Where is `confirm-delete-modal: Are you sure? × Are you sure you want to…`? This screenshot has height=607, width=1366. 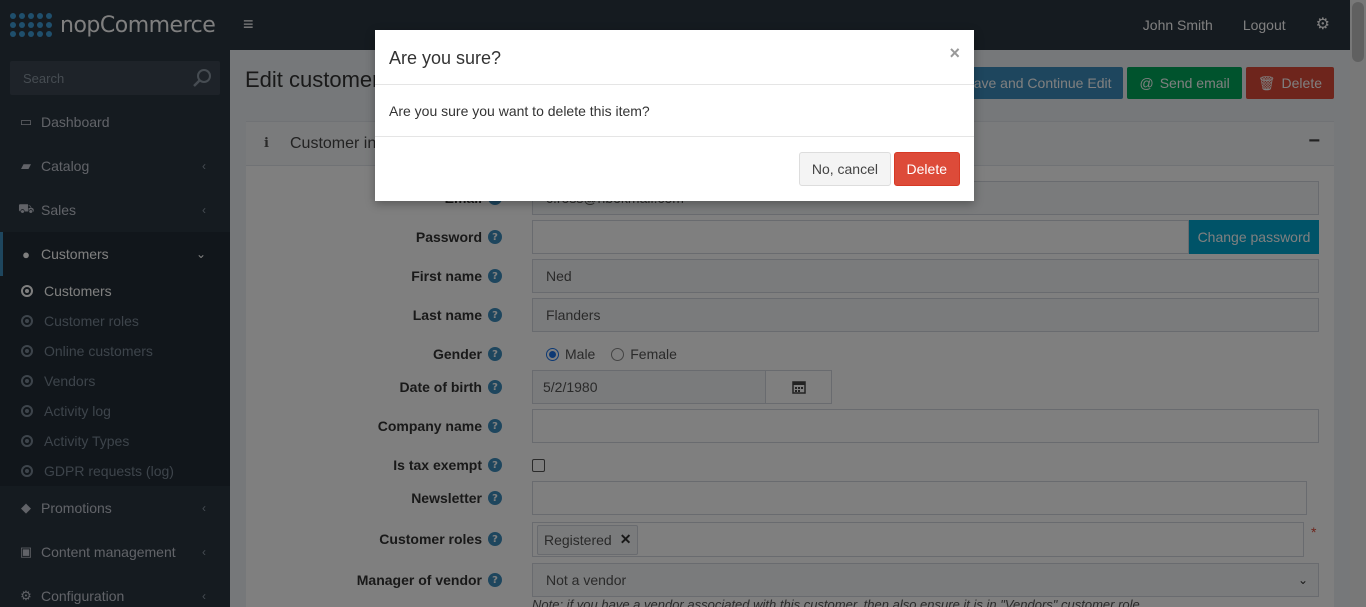
confirm-delete-modal: Are you sure? × Are you sure you want to… is located at coordinates (674, 115).